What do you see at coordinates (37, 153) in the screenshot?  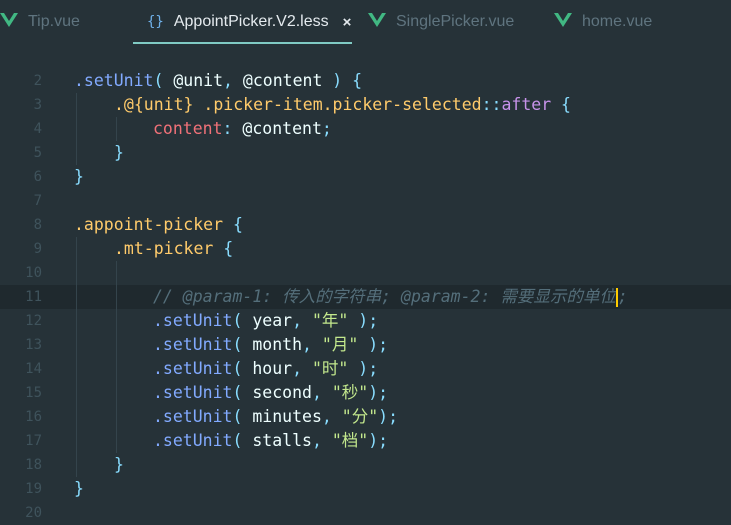 I see `line-number: 5` at bounding box center [37, 153].